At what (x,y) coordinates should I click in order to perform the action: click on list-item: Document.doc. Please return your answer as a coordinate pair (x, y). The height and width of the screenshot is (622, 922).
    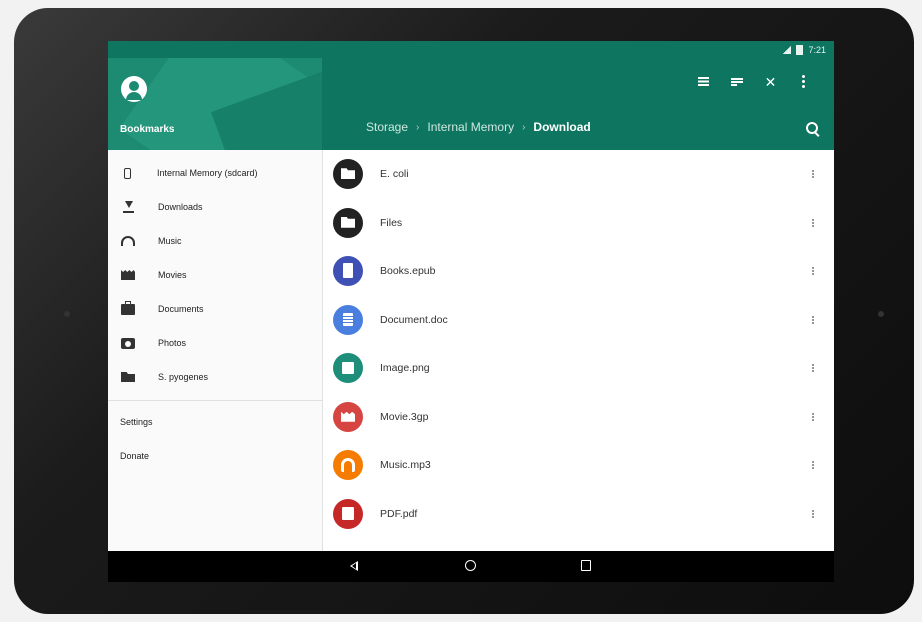
    Looking at the image, I should click on (578, 320).